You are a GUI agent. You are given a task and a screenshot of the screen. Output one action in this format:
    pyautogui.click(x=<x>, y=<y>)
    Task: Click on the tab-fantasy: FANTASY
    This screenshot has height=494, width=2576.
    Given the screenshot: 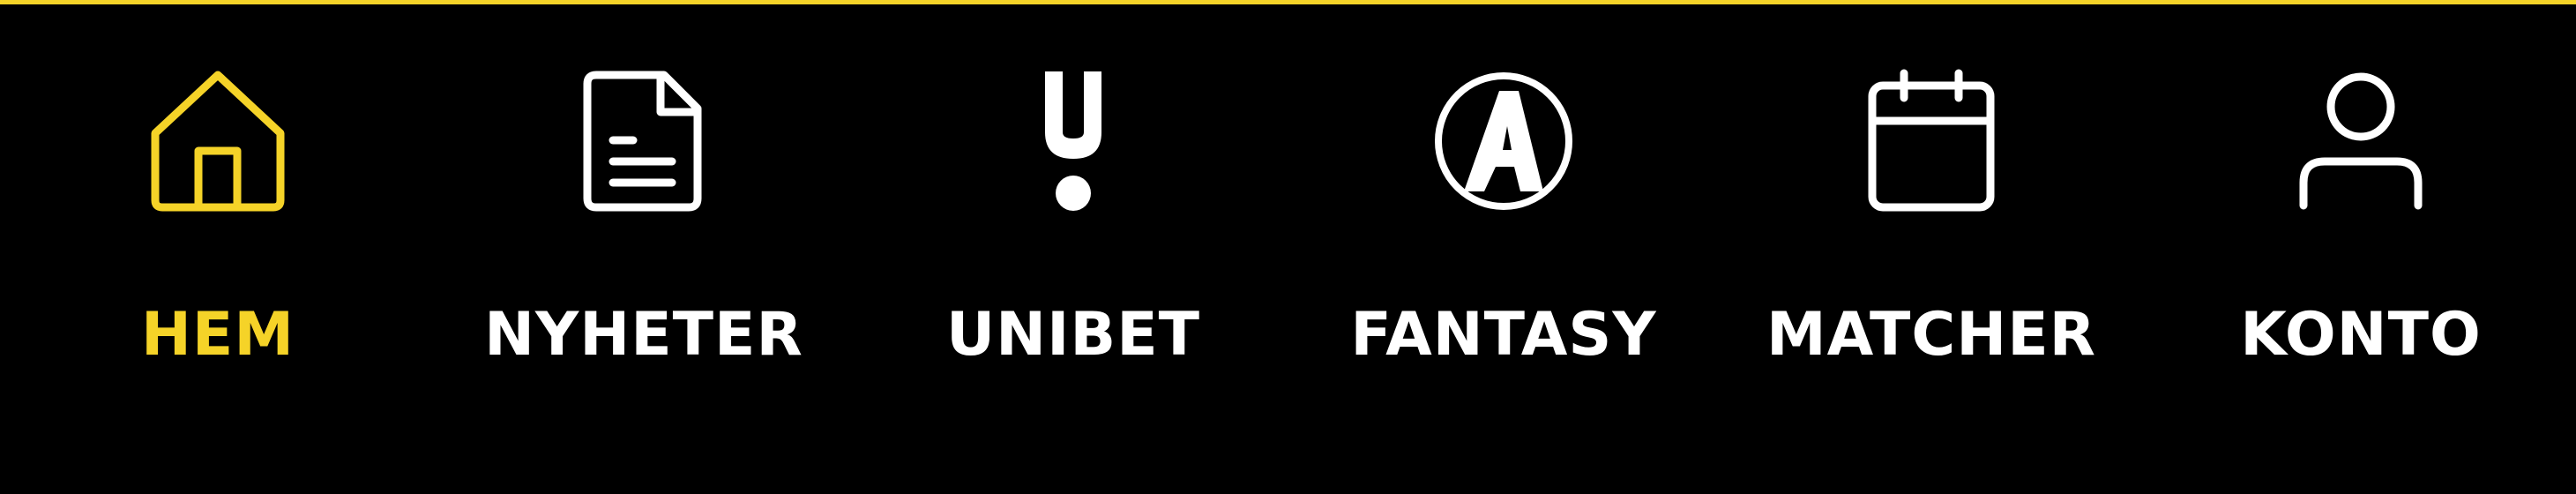 What is the action you would take?
    pyautogui.click(x=1504, y=225)
    